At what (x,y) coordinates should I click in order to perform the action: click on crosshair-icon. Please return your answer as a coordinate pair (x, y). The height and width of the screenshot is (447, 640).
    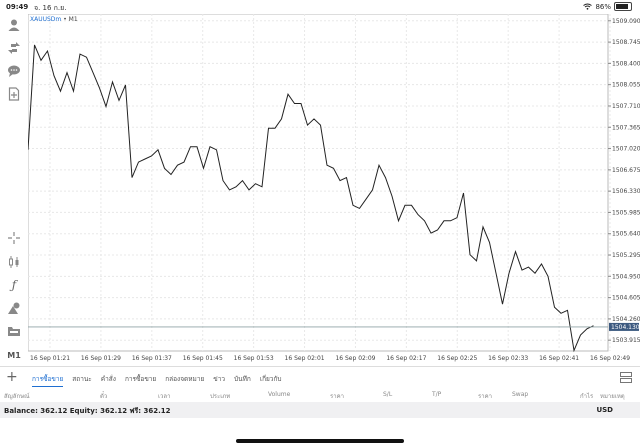
    Looking at the image, I should click on (14, 238).